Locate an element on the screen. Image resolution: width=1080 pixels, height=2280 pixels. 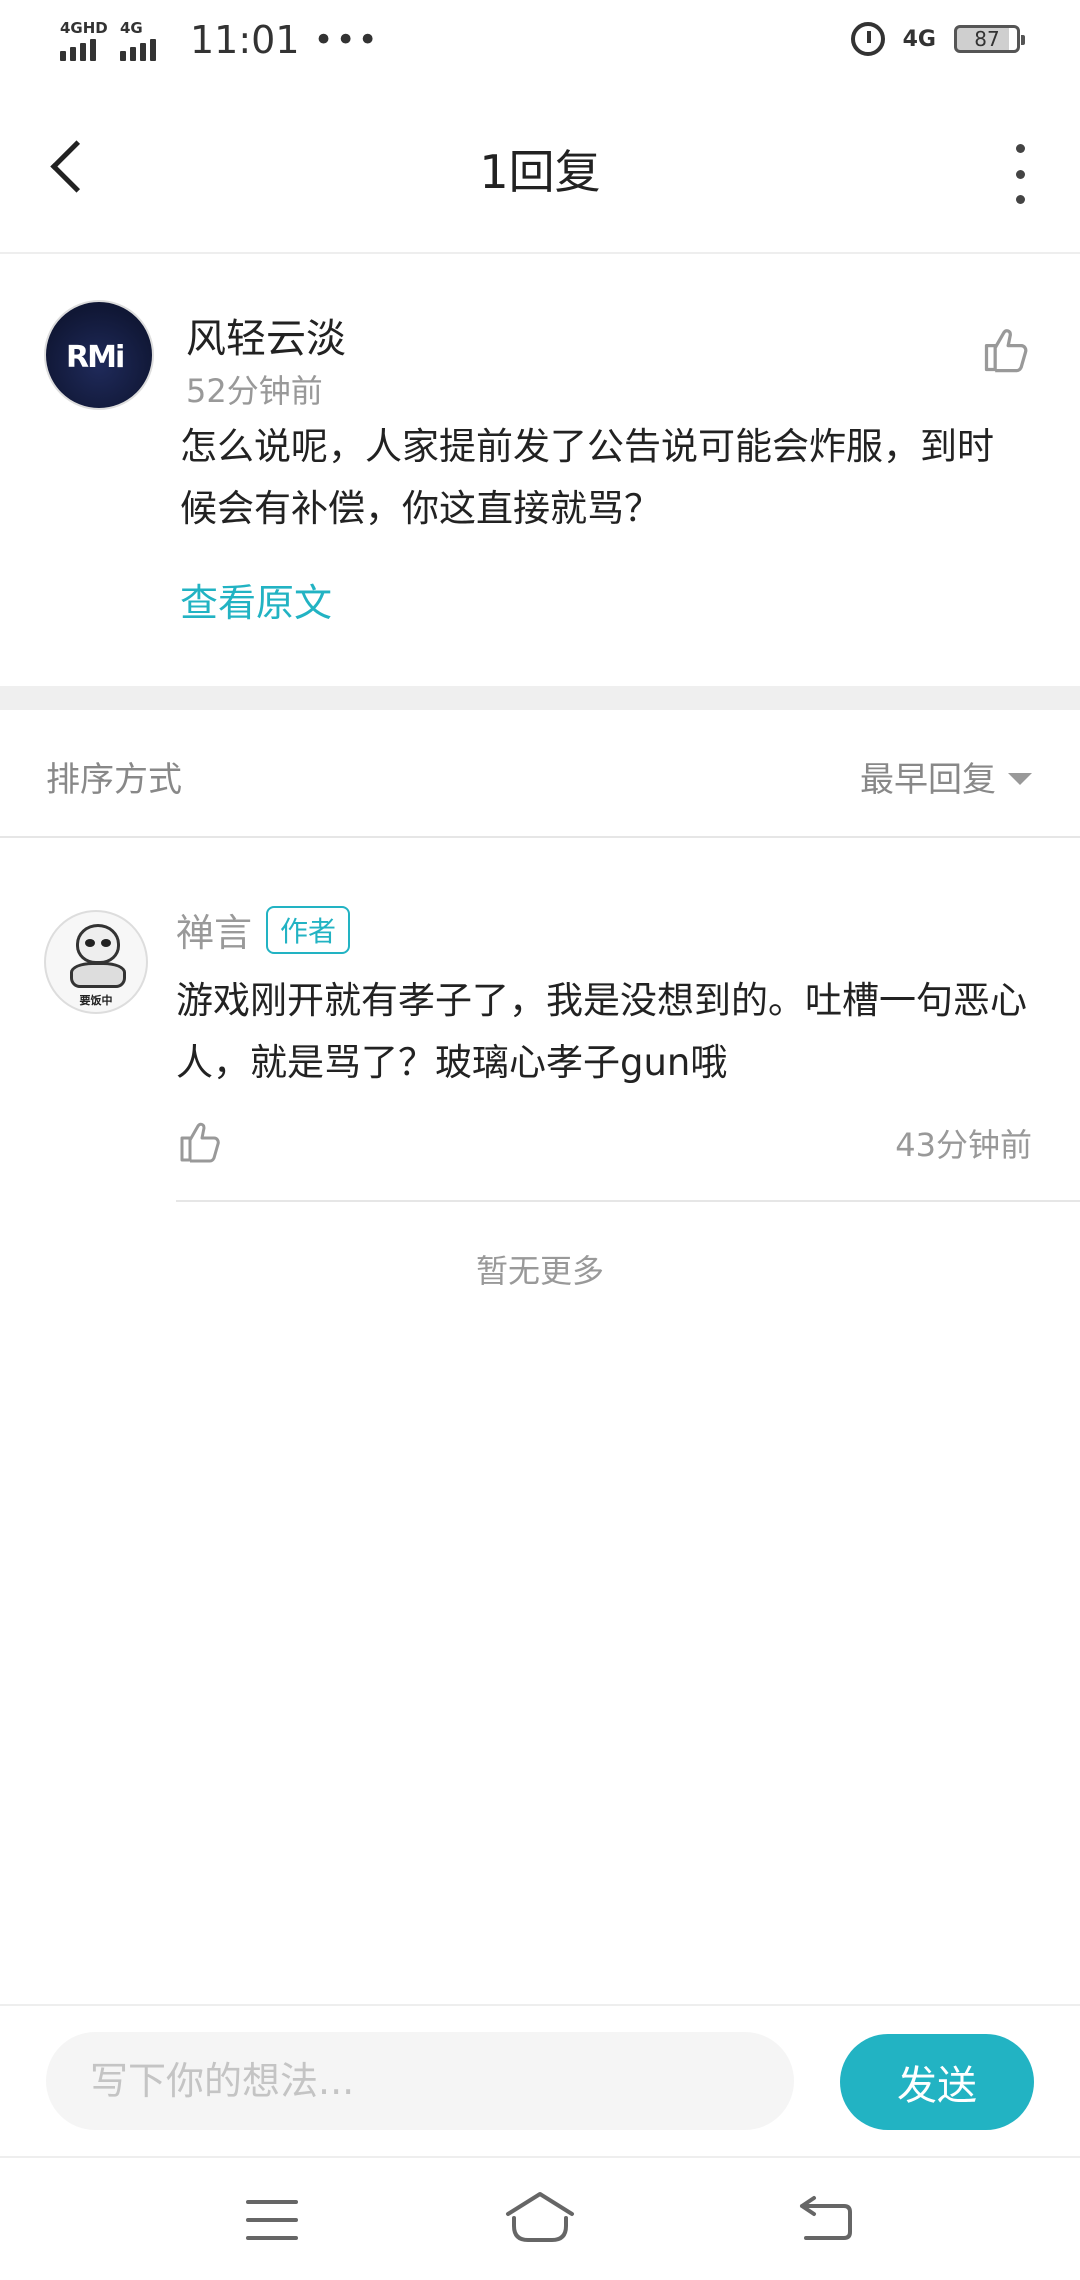
sort-label: 排序方式 is located at coordinates (114, 780).